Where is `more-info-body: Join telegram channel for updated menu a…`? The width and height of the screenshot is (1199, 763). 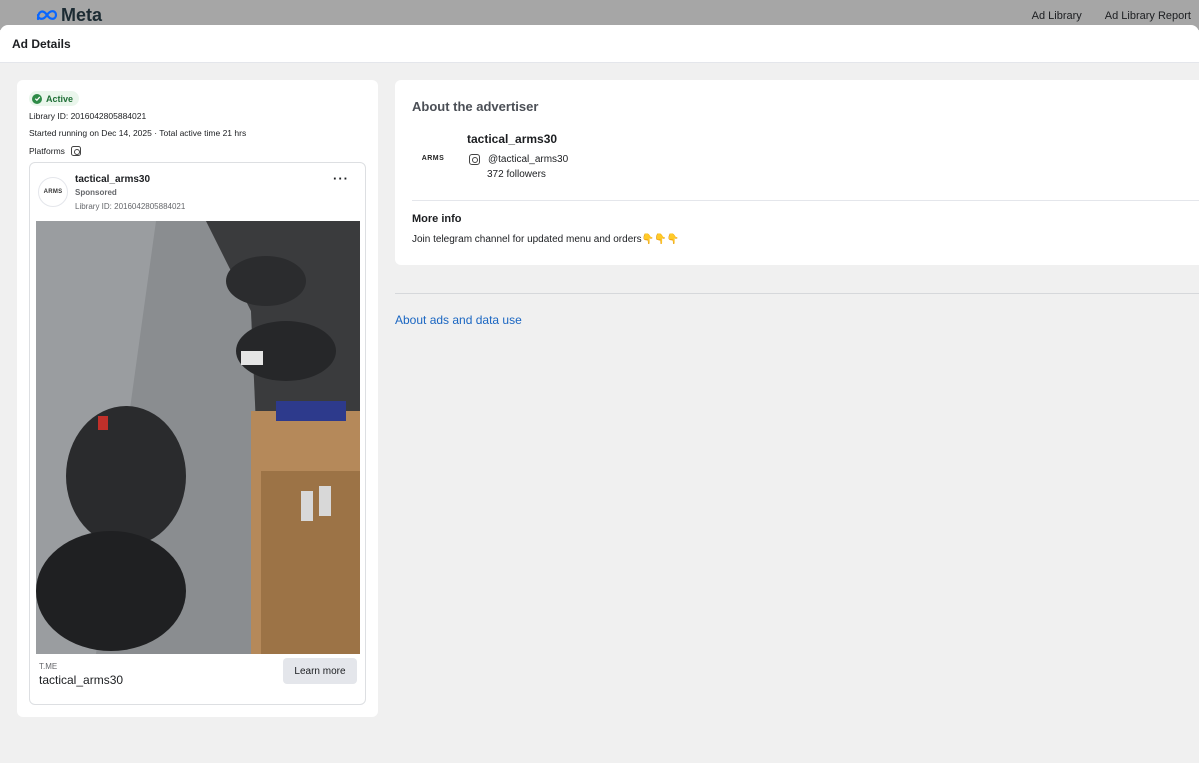
more-info-body: Join telegram channel for updated menu a… is located at coordinates (527, 239).